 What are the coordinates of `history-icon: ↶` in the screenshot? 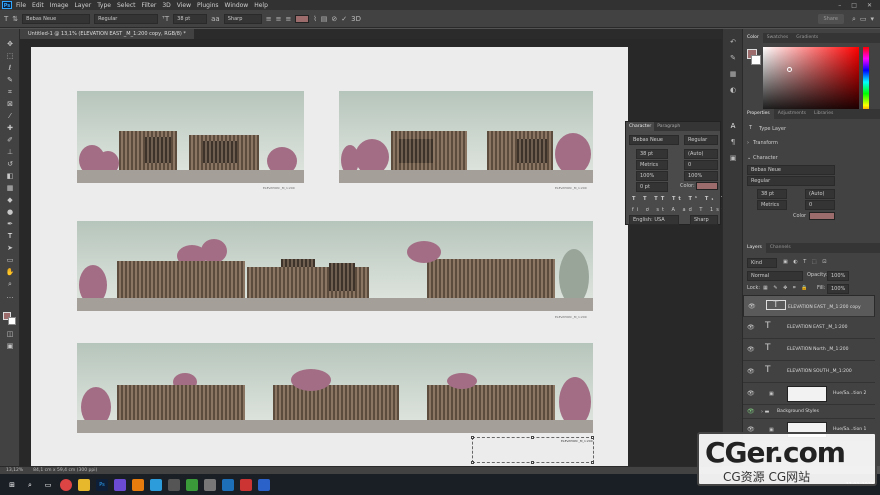 It's located at (733, 42).